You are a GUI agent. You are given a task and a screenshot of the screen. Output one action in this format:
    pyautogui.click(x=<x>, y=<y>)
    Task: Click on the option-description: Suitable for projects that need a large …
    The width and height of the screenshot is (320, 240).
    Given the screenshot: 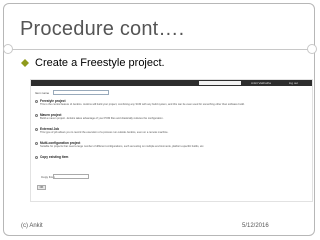 What is the action you would take?
    pyautogui.click(x=122, y=146)
    